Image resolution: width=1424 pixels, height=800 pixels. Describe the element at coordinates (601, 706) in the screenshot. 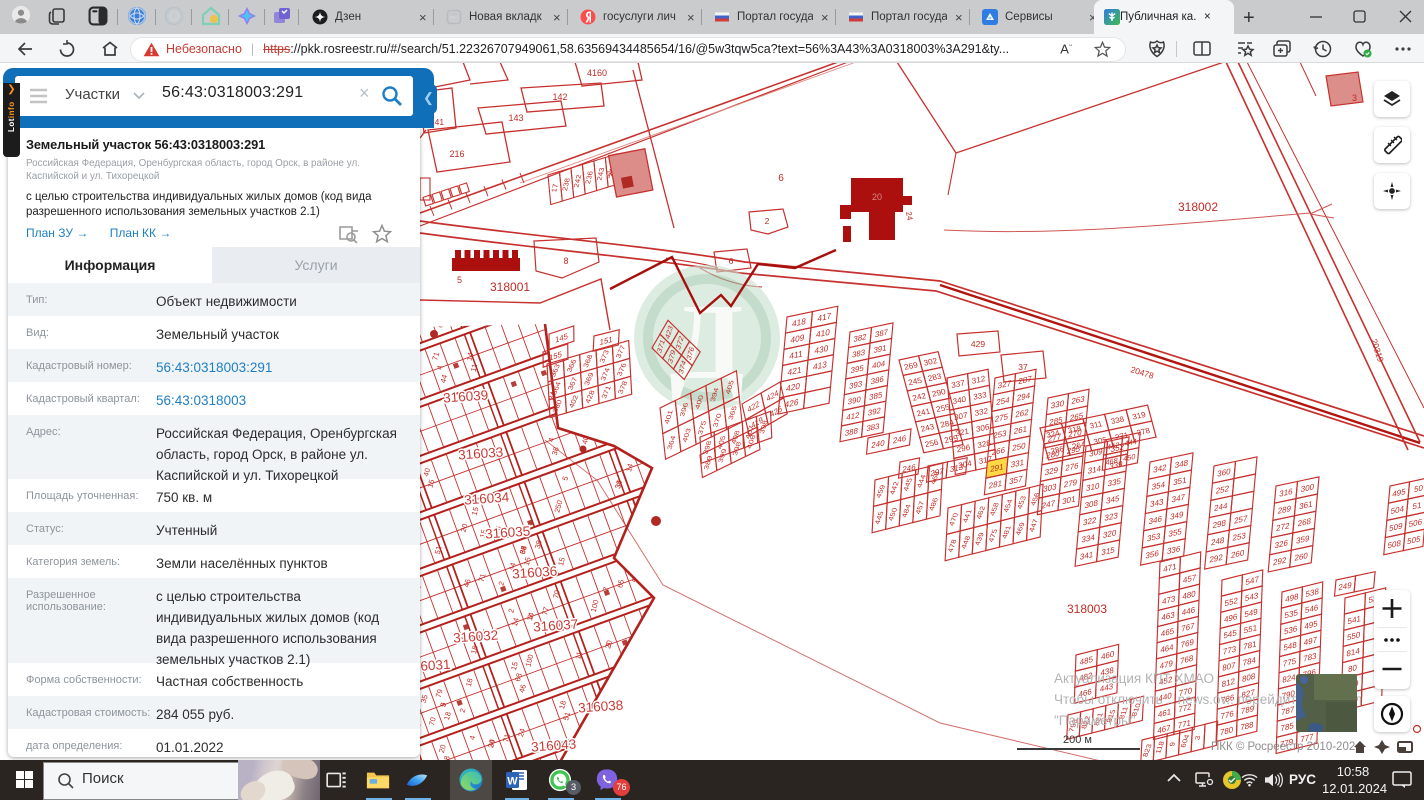

I see `svg-text: 316038` at that location.